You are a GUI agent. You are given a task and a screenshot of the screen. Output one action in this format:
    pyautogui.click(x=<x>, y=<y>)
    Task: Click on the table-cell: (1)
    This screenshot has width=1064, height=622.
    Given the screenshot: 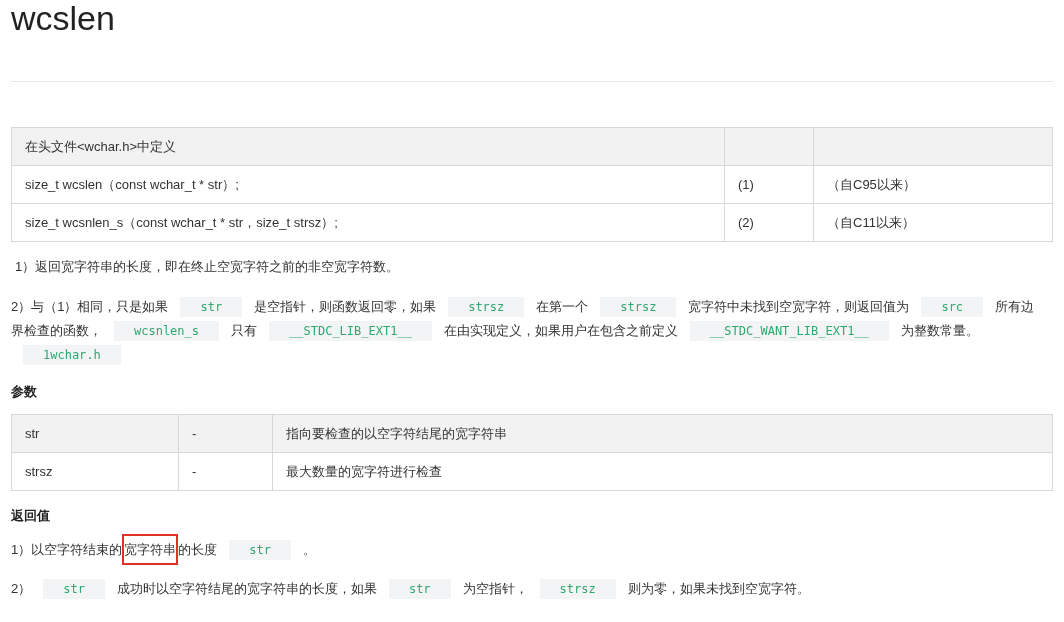 What is the action you would take?
    pyautogui.click(x=769, y=184)
    